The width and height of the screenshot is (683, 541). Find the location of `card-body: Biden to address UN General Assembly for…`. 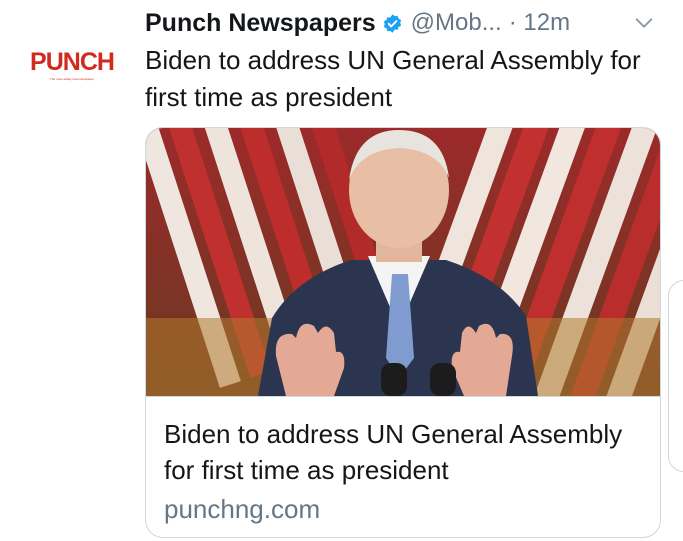

card-body: Biden to address UN General Assembly for… is located at coordinates (404, 471).